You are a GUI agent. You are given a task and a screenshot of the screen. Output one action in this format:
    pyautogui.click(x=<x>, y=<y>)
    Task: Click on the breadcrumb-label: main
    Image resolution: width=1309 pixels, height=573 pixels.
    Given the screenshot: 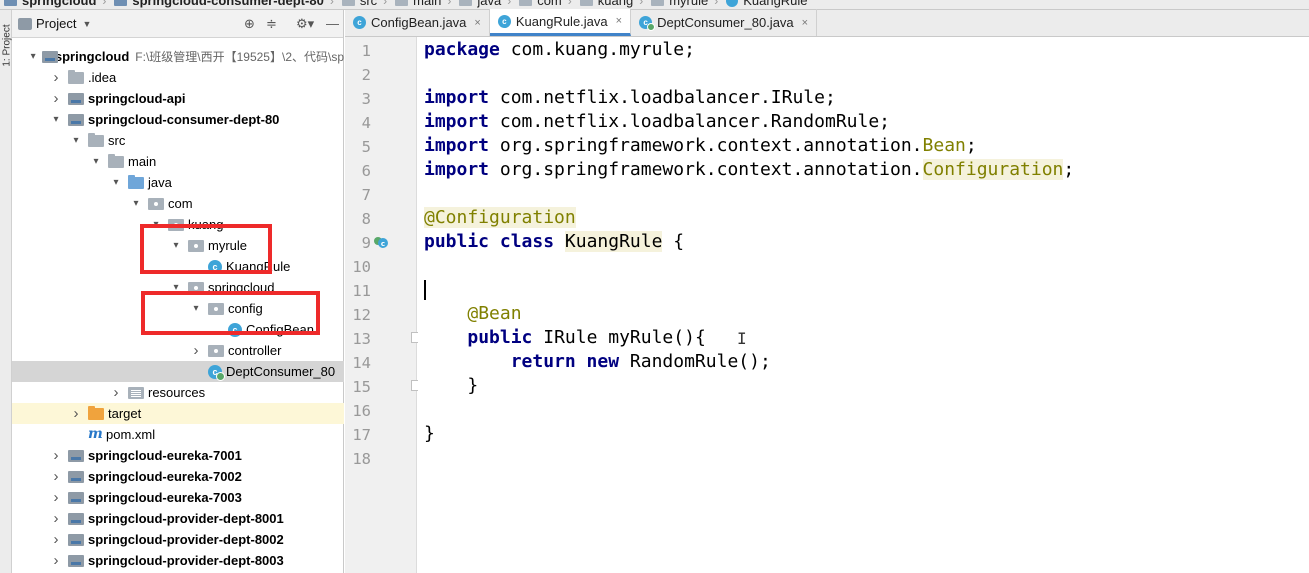 What is the action you would take?
    pyautogui.click(x=427, y=4)
    